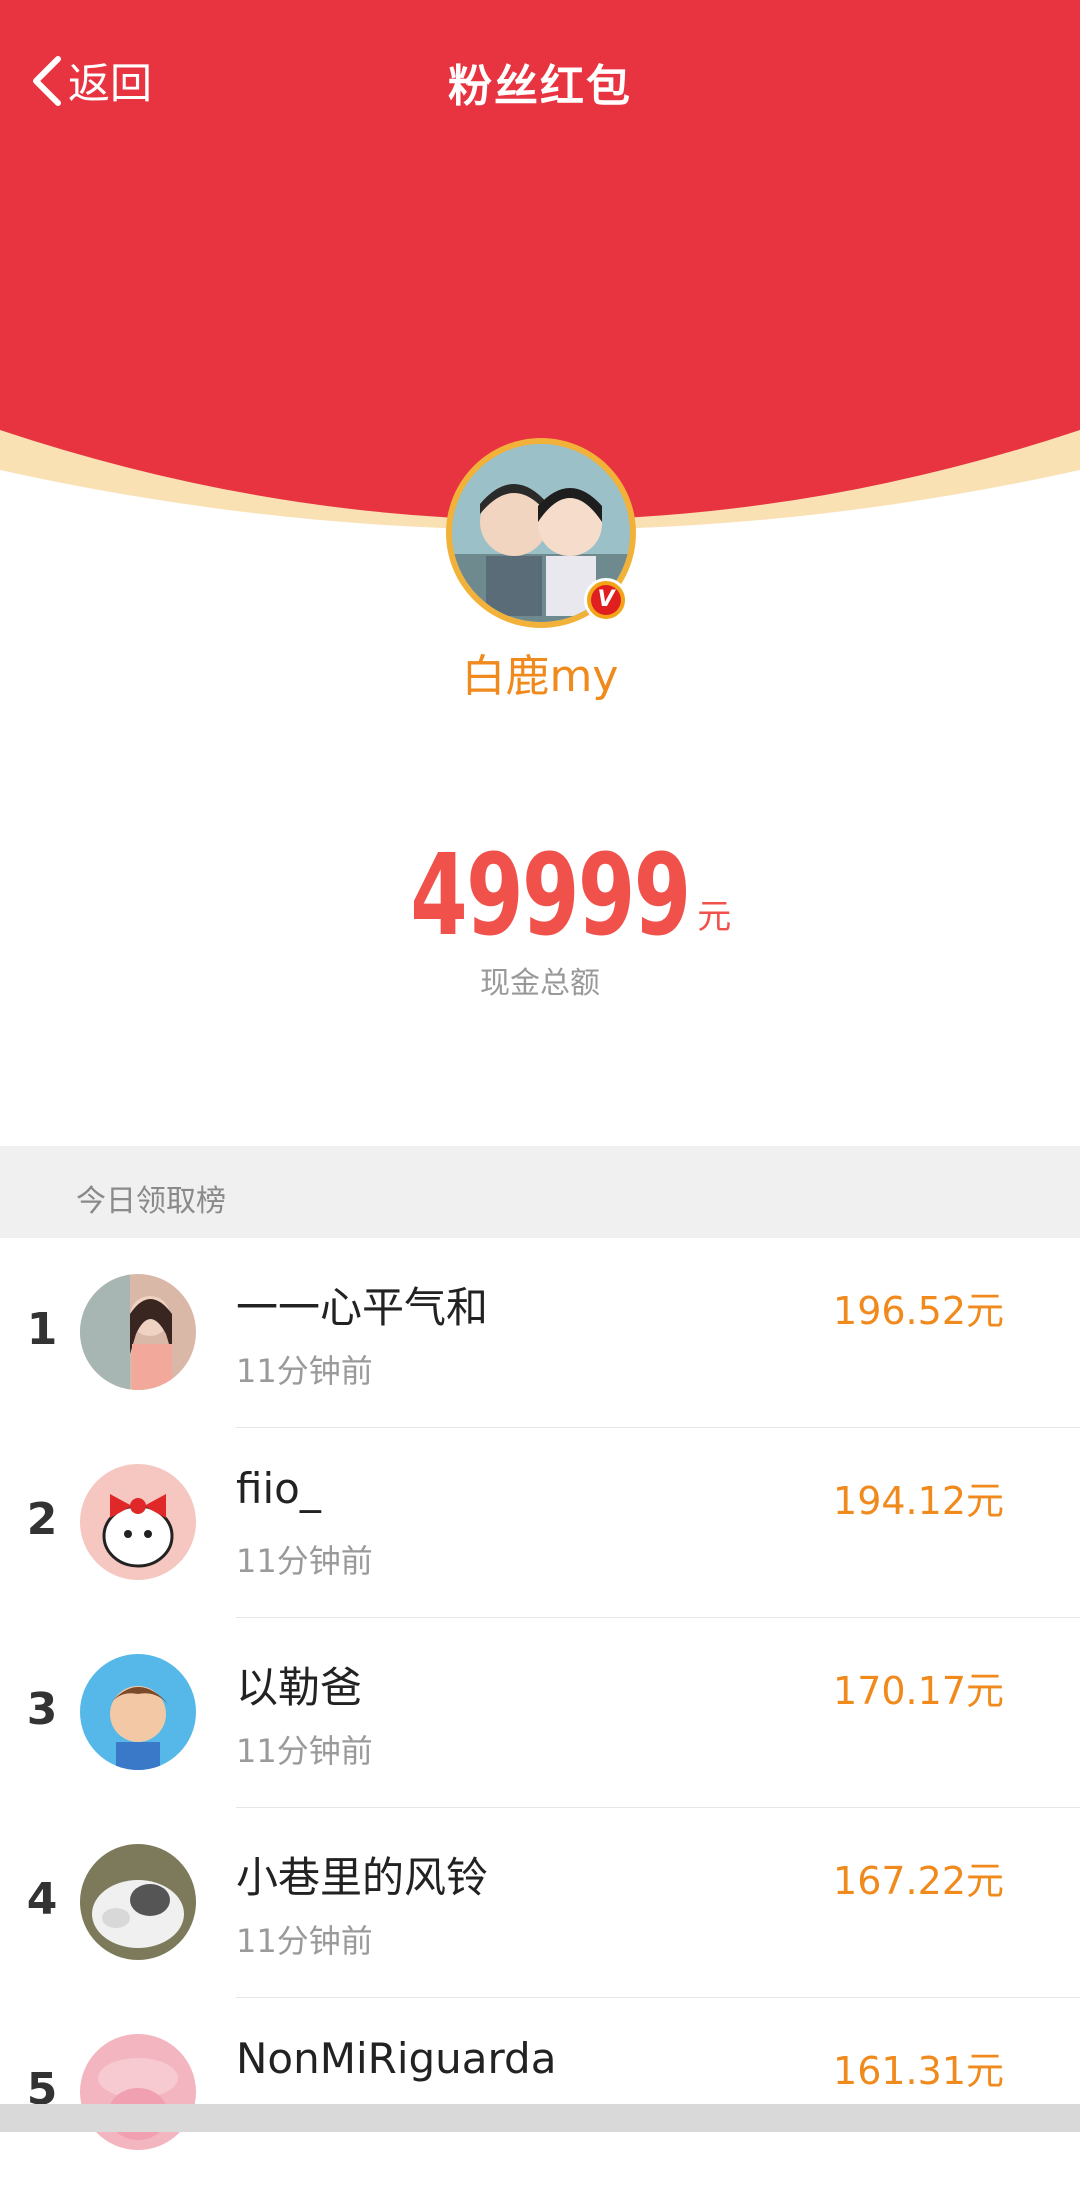 Image resolution: width=1080 pixels, height=2188 pixels. What do you see at coordinates (541, 533) in the screenshot?
I see `owner-avatar: V` at bounding box center [541, 533].